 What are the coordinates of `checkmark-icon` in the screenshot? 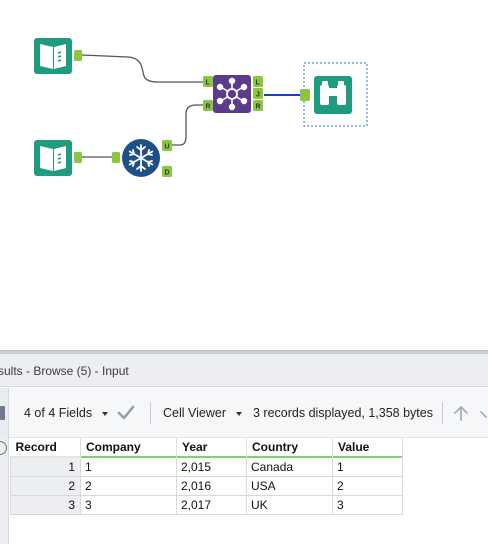 It's located at (126, 413).